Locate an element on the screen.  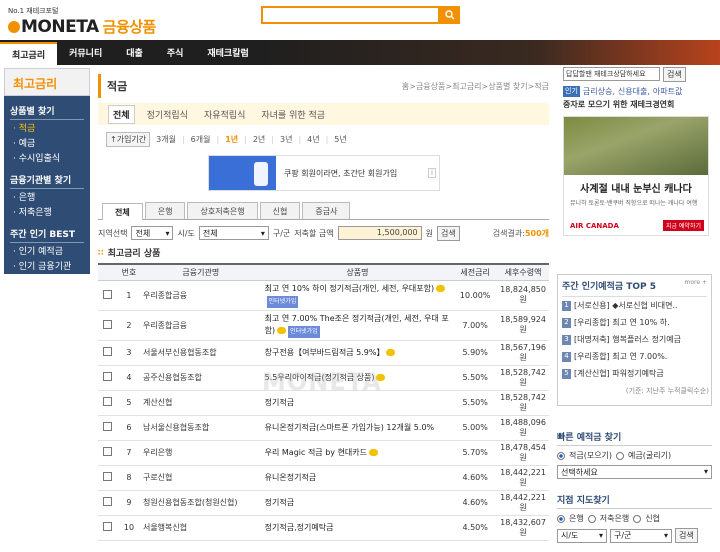
top5-item: 4 [우리종합] 최고 연 7.00%. is located at coordinates (634, 356).